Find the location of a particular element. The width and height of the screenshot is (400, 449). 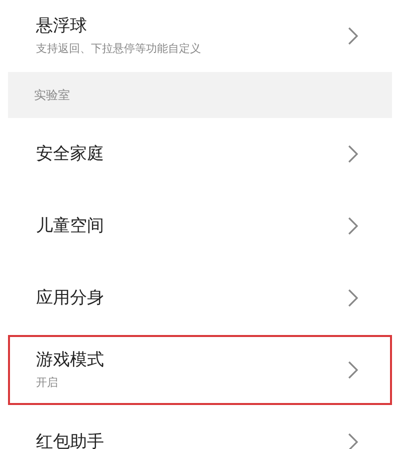

row-title: 悬浮球 is located at coordinates (62, 25).